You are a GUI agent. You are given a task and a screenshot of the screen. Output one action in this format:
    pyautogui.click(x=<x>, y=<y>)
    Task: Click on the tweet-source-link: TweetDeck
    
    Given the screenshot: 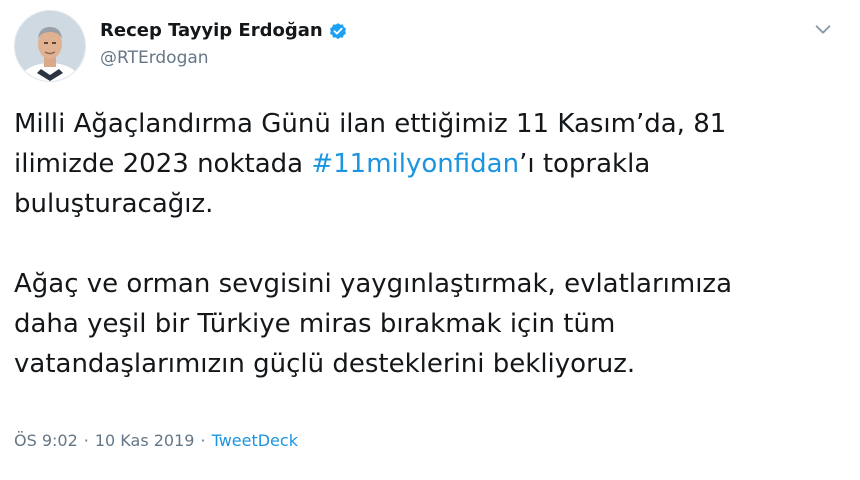 What is the action you would take?
    pyautogui.click(x=255, y=440)
    